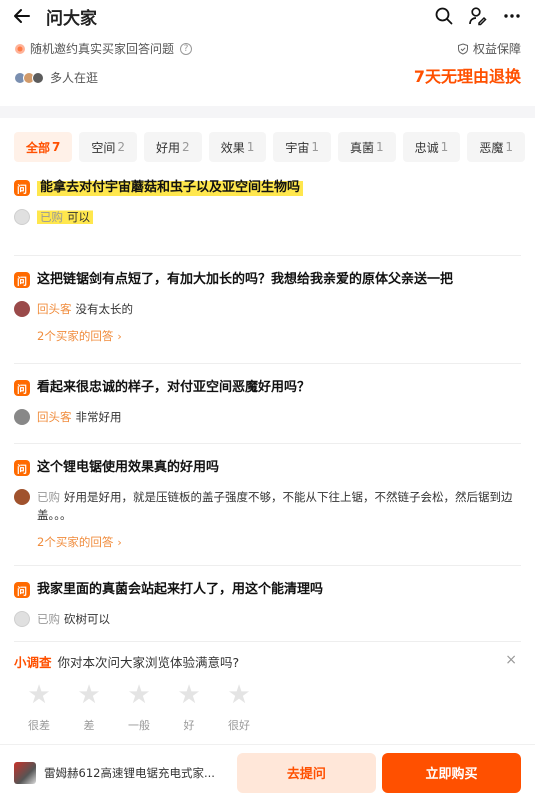 The width and height of the screenshot is (535, 800). Describe the element at coordinates (306, 772) in the screenshot. I see `ask-question-button: 去提问` at that location.